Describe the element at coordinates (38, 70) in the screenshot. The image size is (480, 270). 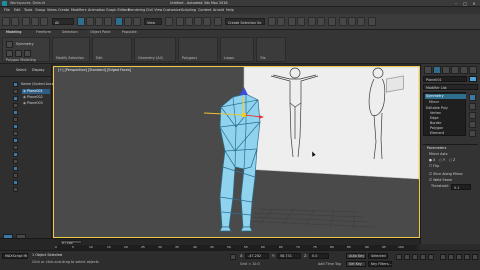
I see `explorer-tab-display: Display` at that location.